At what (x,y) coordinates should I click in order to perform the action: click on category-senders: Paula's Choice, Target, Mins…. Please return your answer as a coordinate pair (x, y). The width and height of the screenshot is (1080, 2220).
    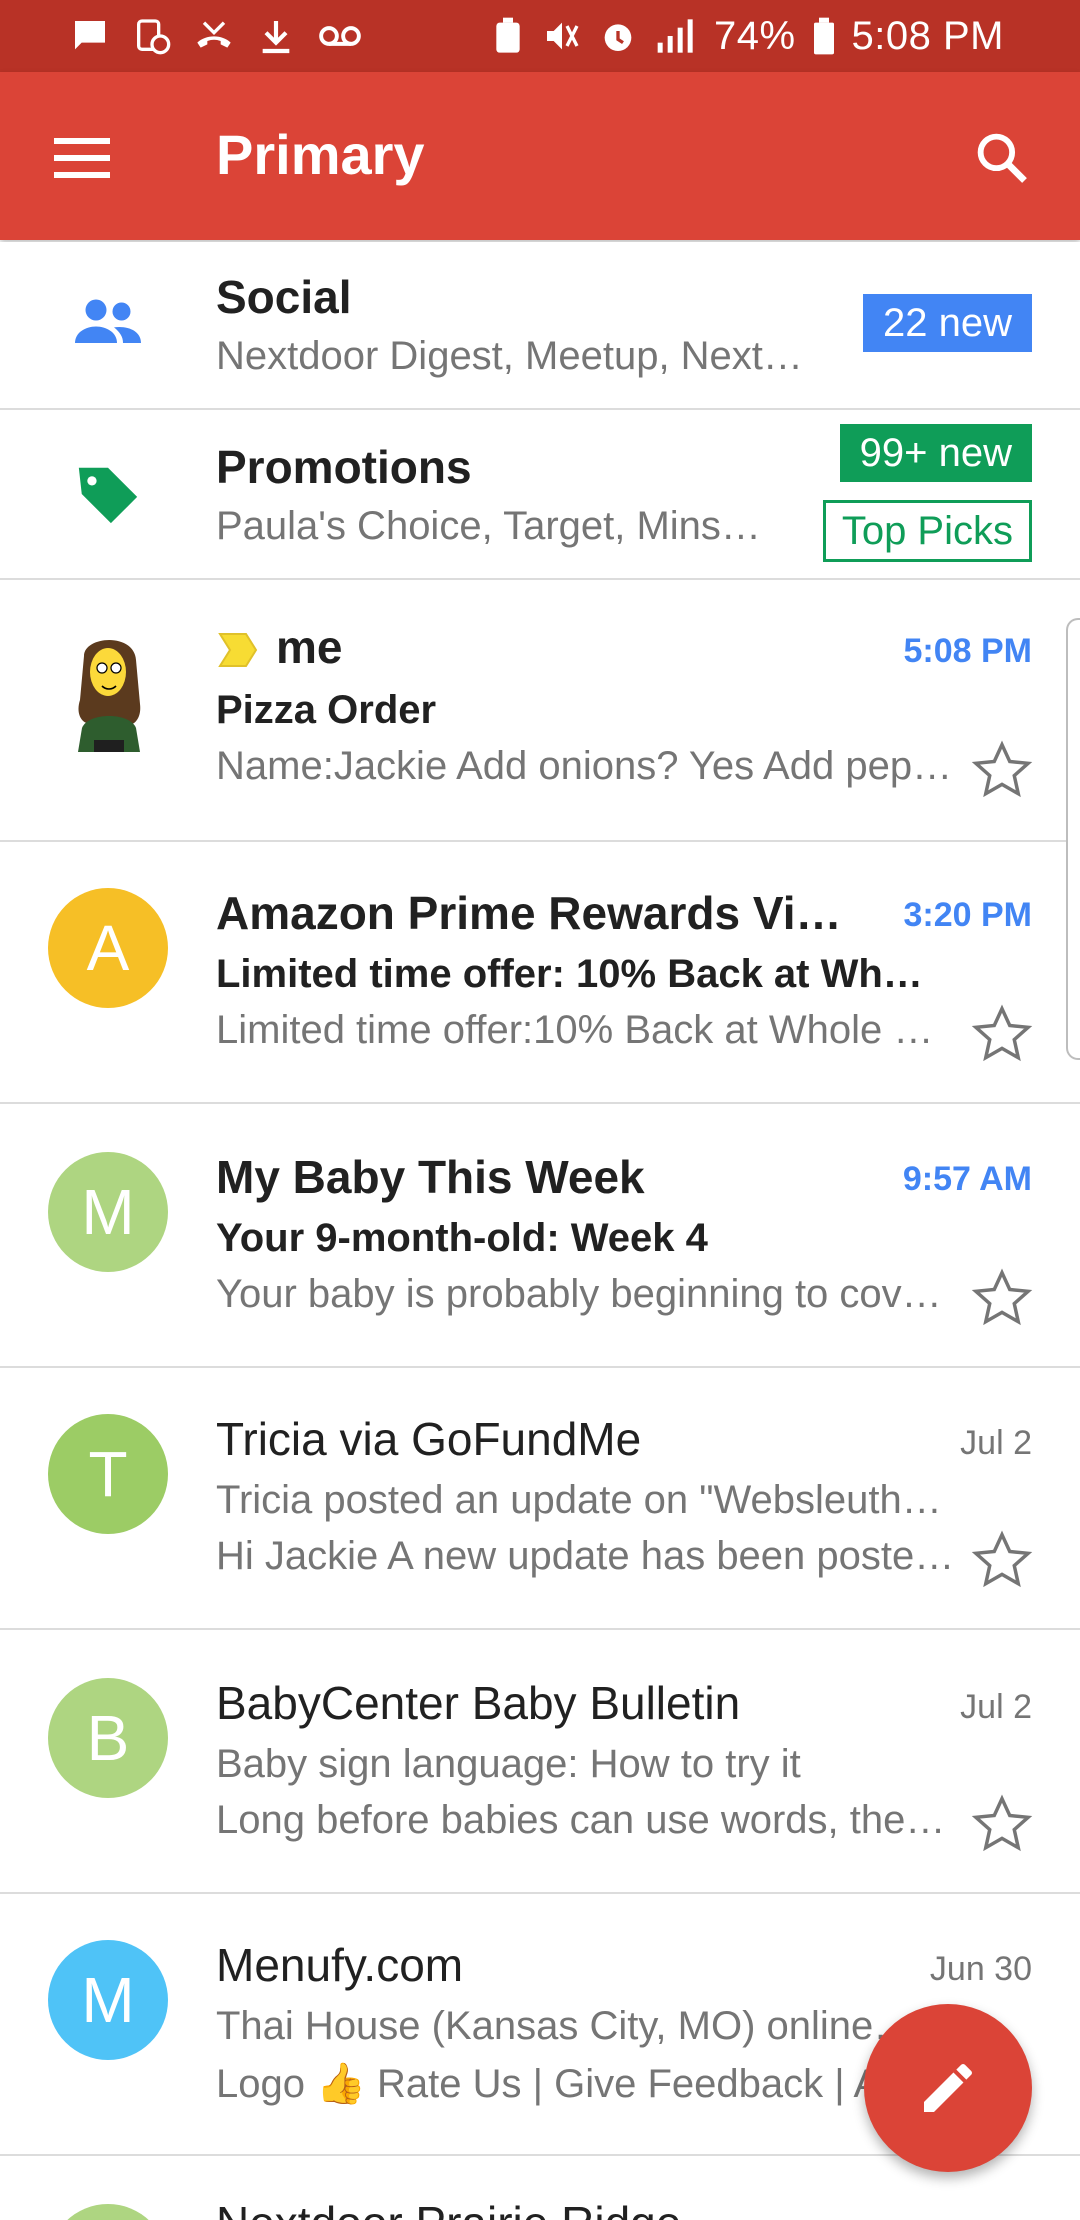
    Looking at the image, I should click on (488, 526).